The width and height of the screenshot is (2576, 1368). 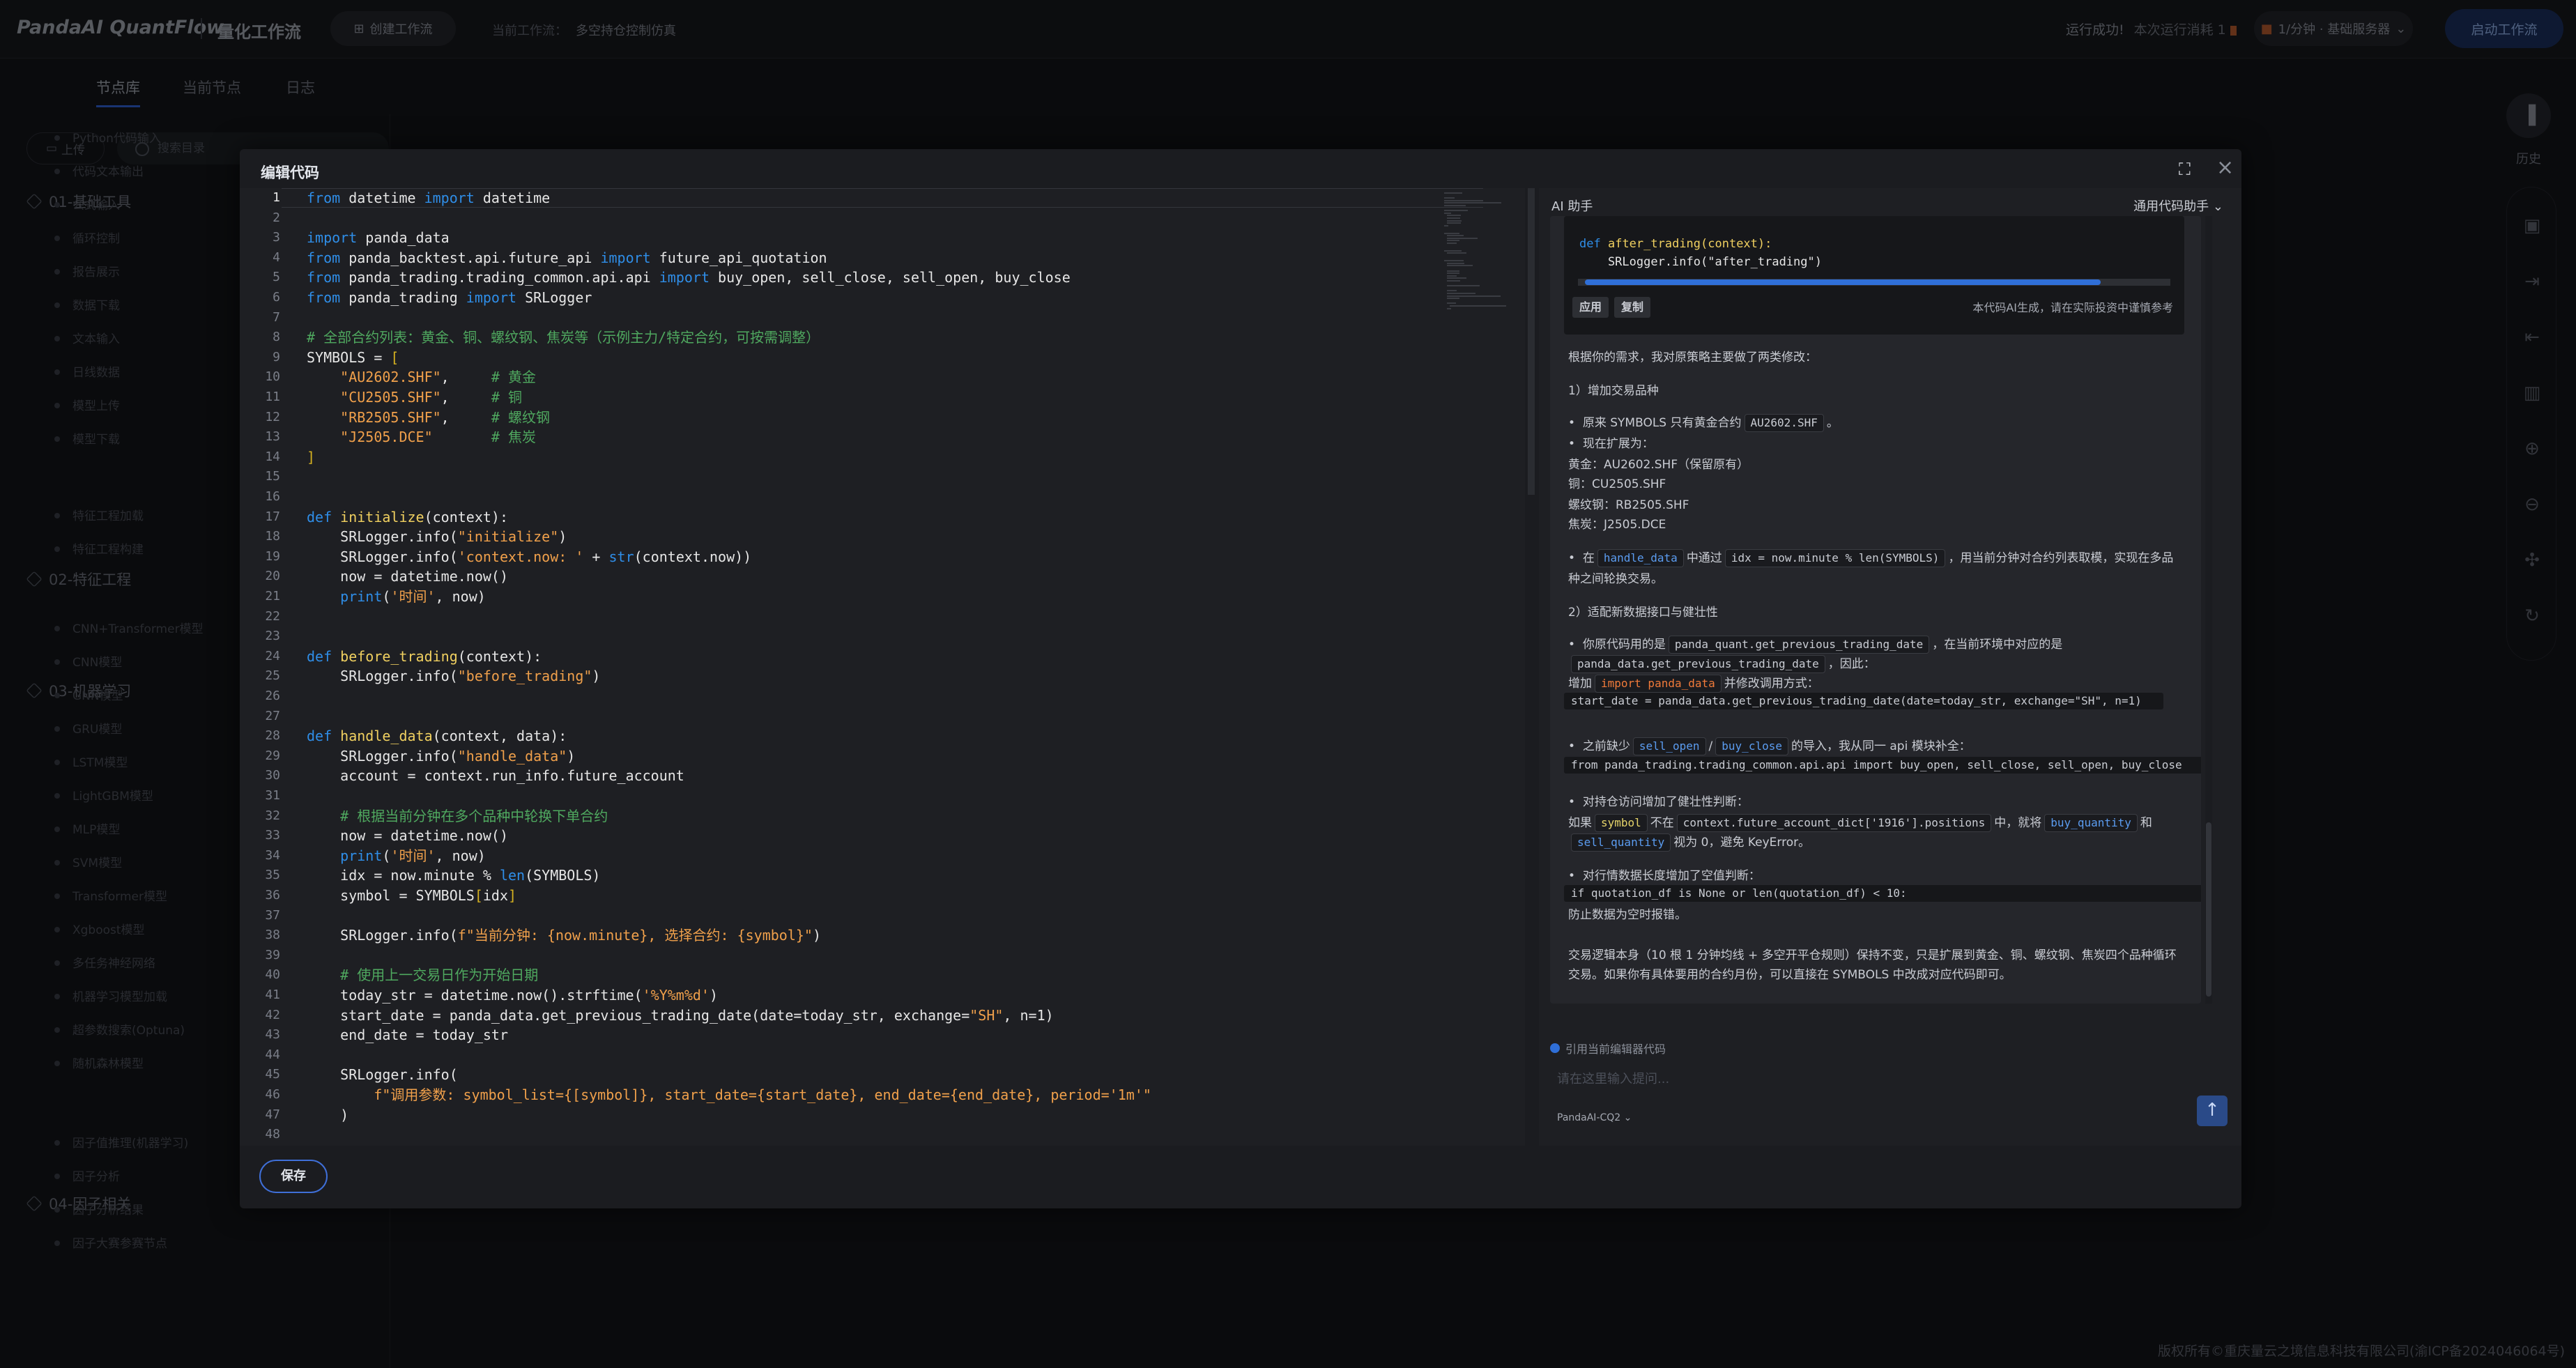 I want to click on ai-text: 增加, so click(x=1580, y=684).